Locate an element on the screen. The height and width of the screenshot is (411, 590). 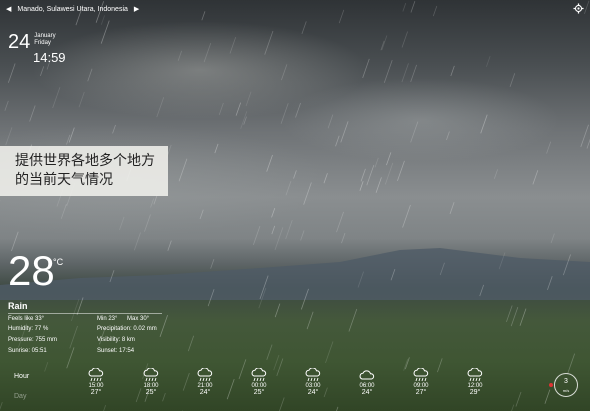
hourly-item: 00:00 25° is located at coordinates (259, 380).